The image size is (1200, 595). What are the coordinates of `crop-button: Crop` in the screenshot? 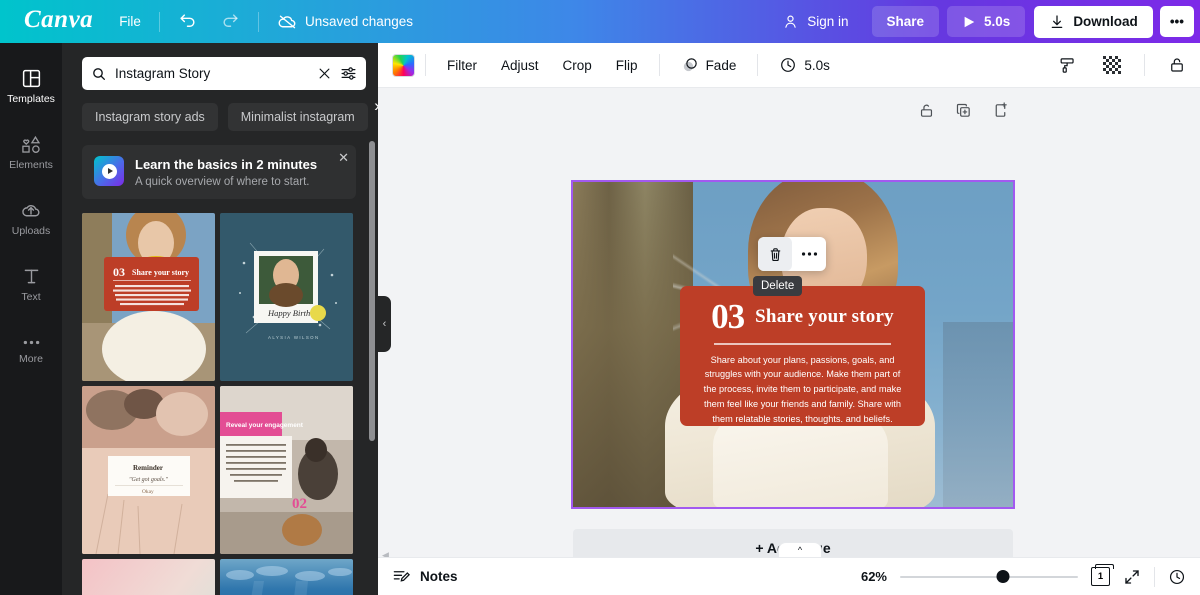 It's located at (577, 65).